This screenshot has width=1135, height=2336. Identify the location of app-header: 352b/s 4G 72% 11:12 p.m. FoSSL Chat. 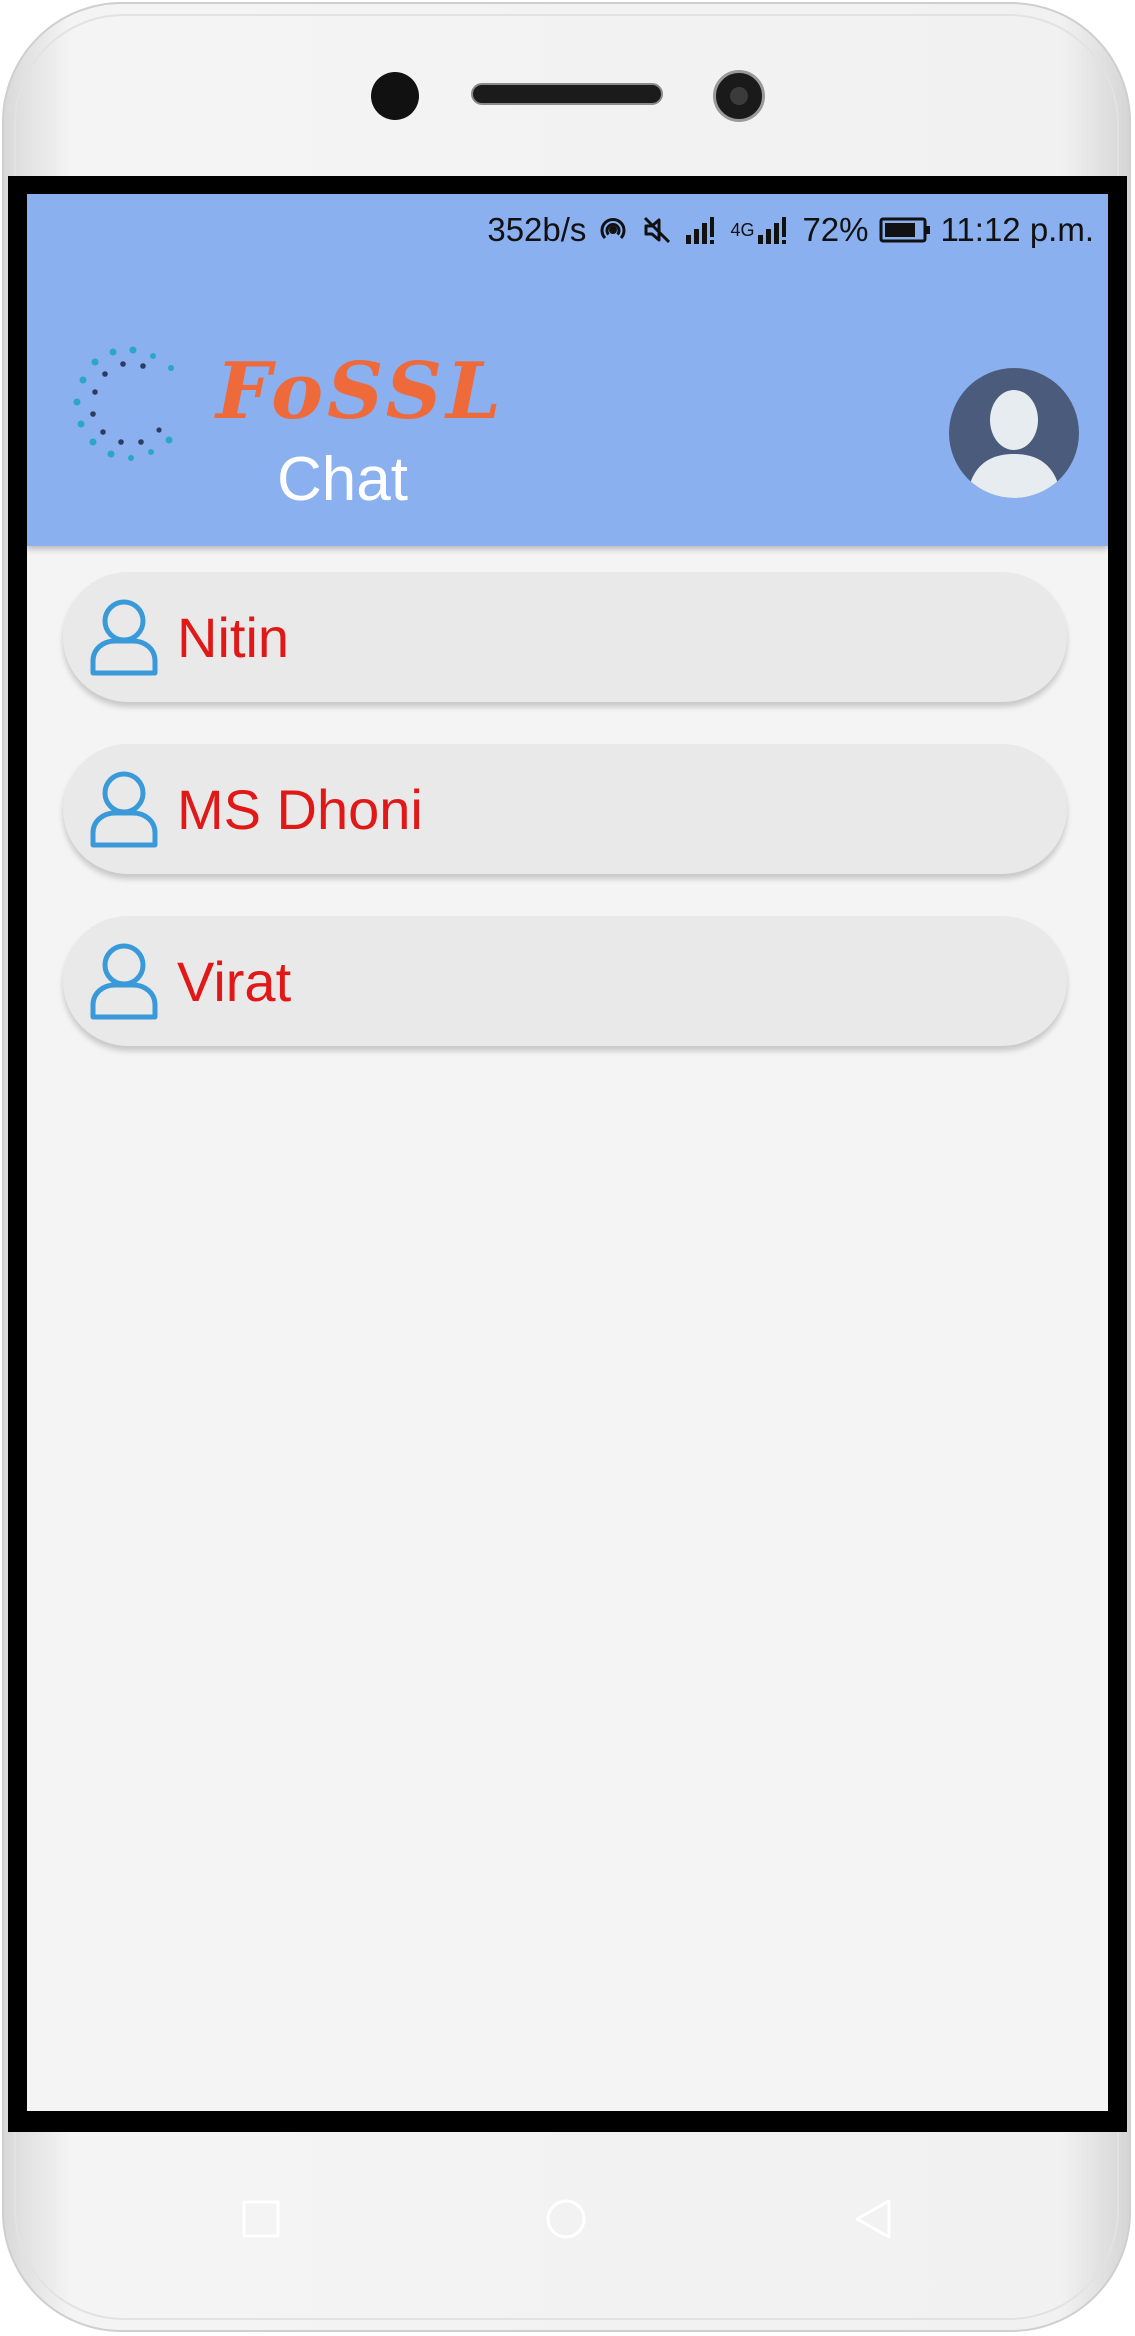
(567, 370).